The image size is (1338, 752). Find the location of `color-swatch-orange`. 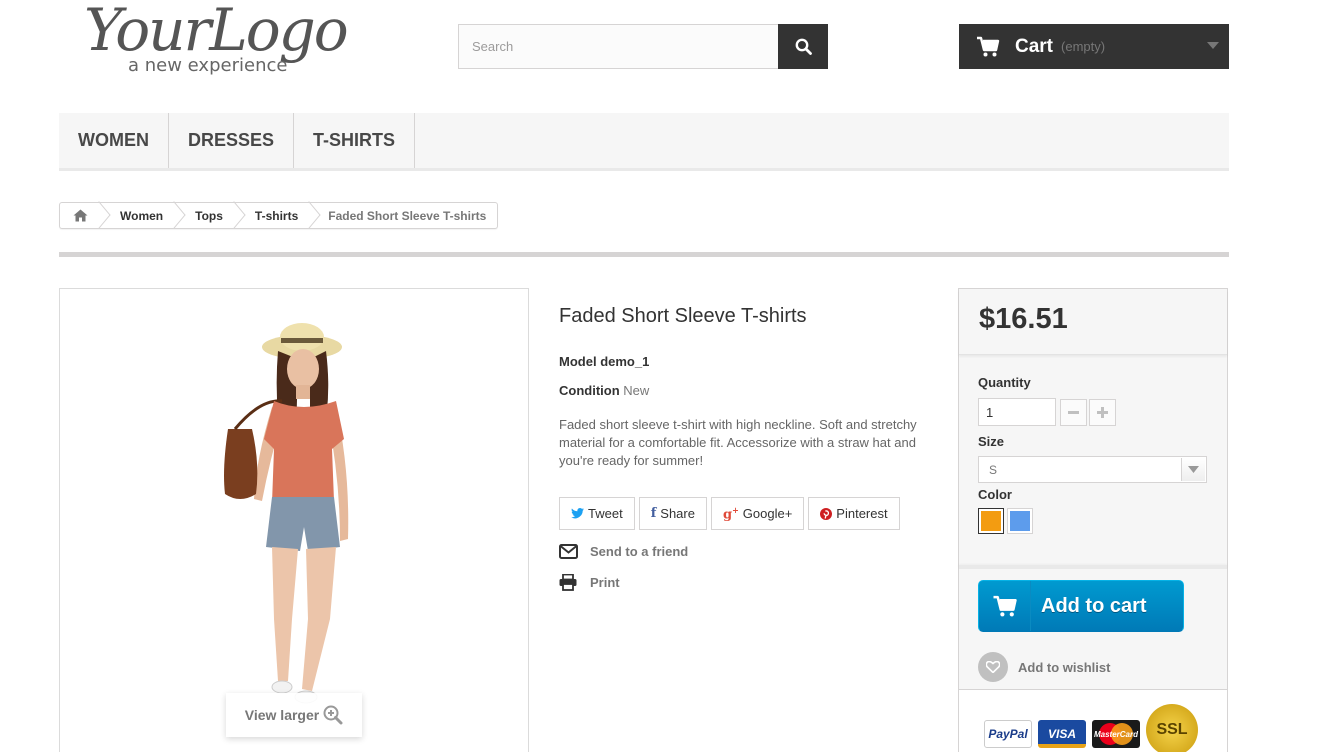

color-swatch-orange is located at coordinates (991, 521).